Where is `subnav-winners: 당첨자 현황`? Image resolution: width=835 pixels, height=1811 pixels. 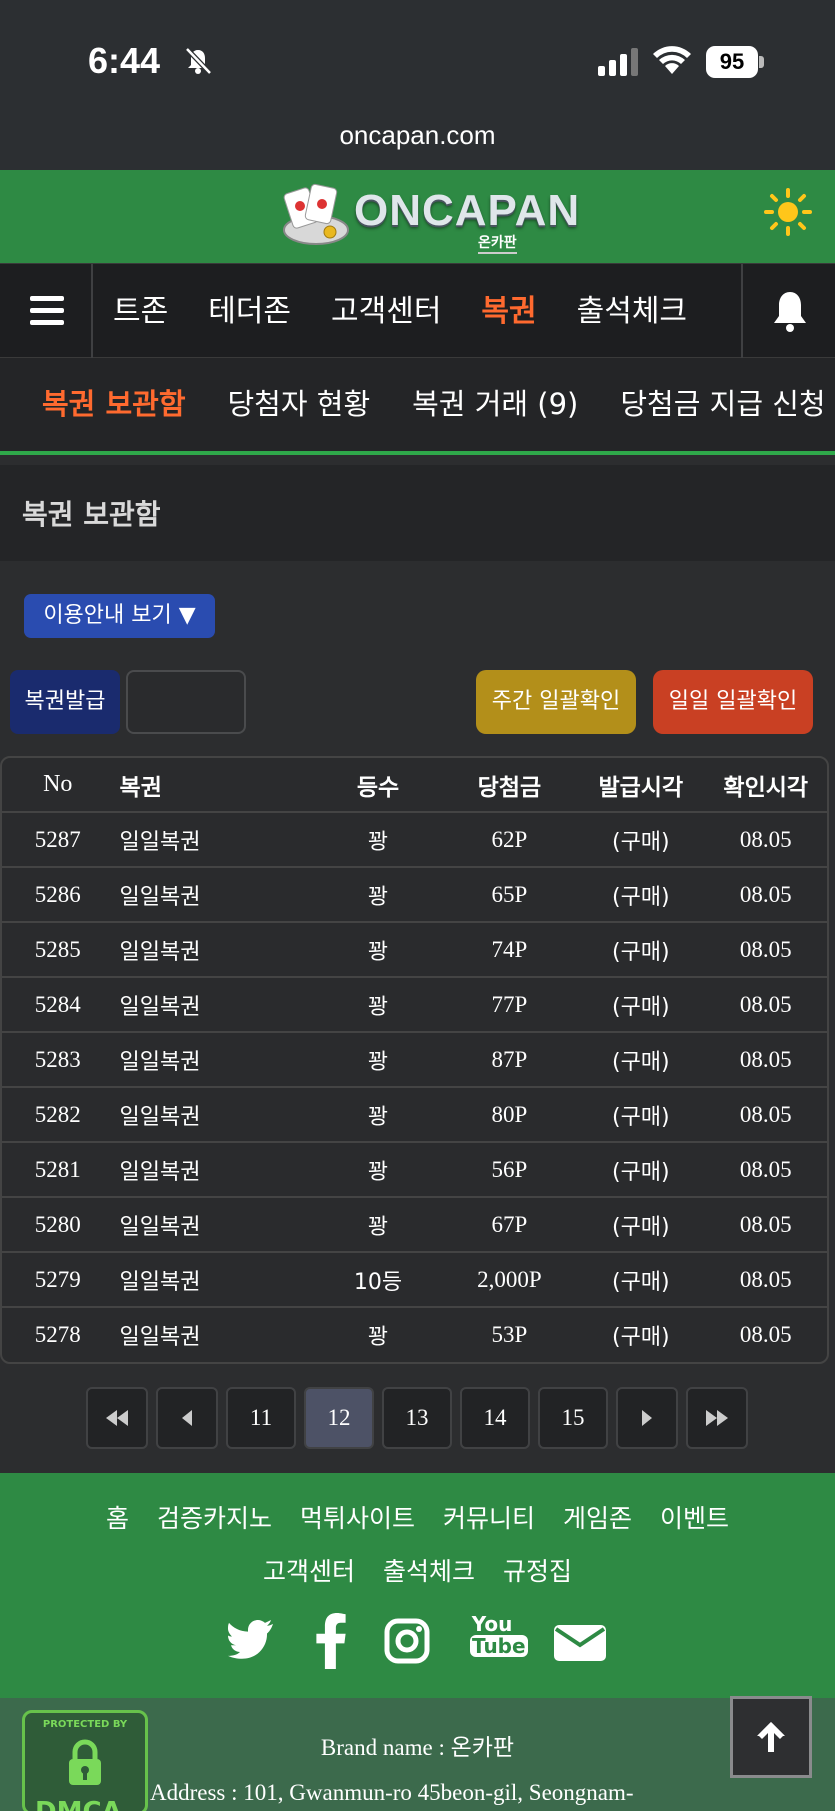 subnav-winners: 당첨자 현황 is located at coordinates (299, 404).